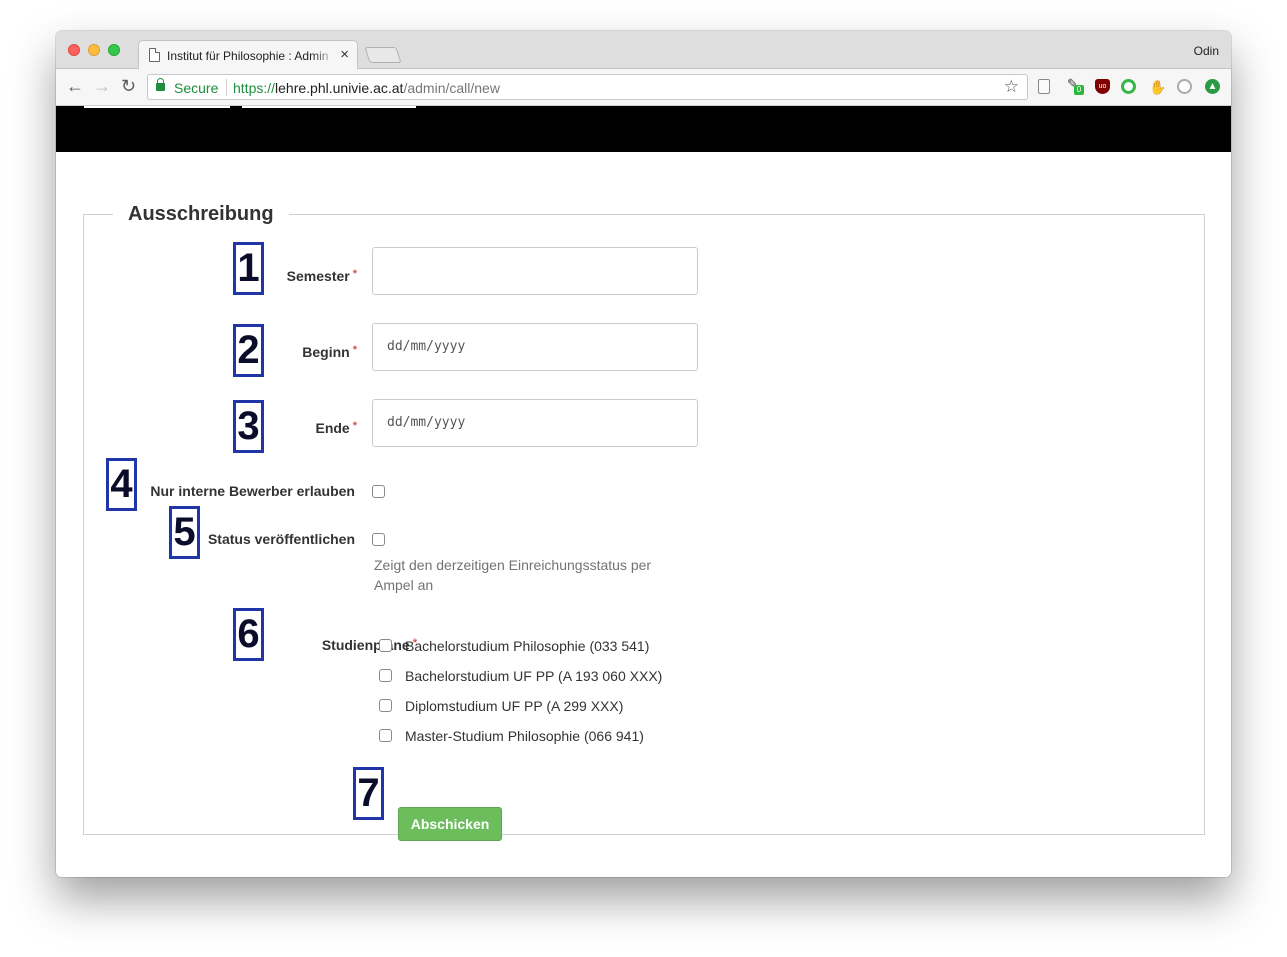 The image size is (1287, 957). I want to click on submit-button: Abschicken, so click(450, 824).